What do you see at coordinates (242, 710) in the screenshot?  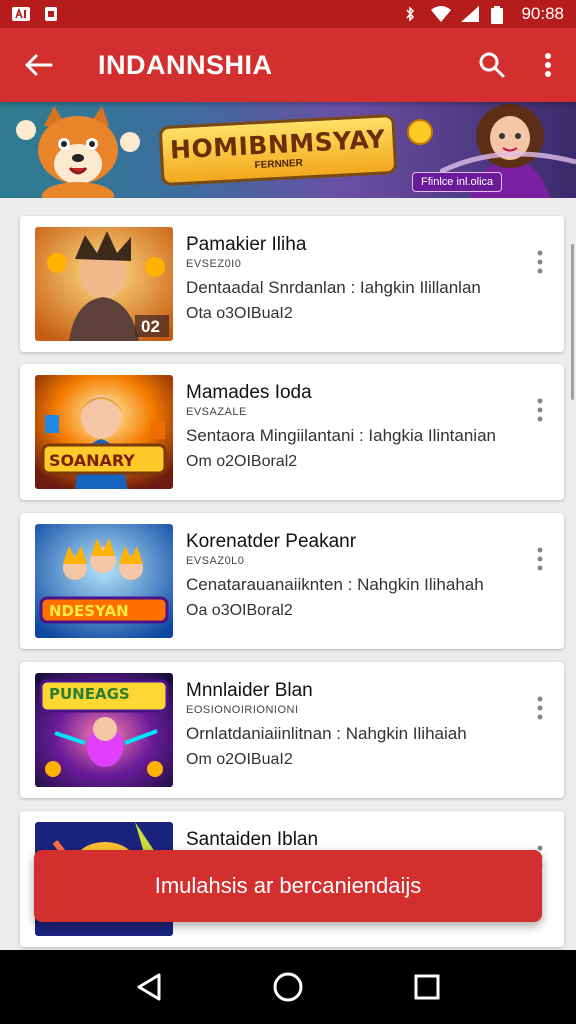 I see `card-subtitle: EOSIONOIRIONIONI` at bounding box center [242, 710].